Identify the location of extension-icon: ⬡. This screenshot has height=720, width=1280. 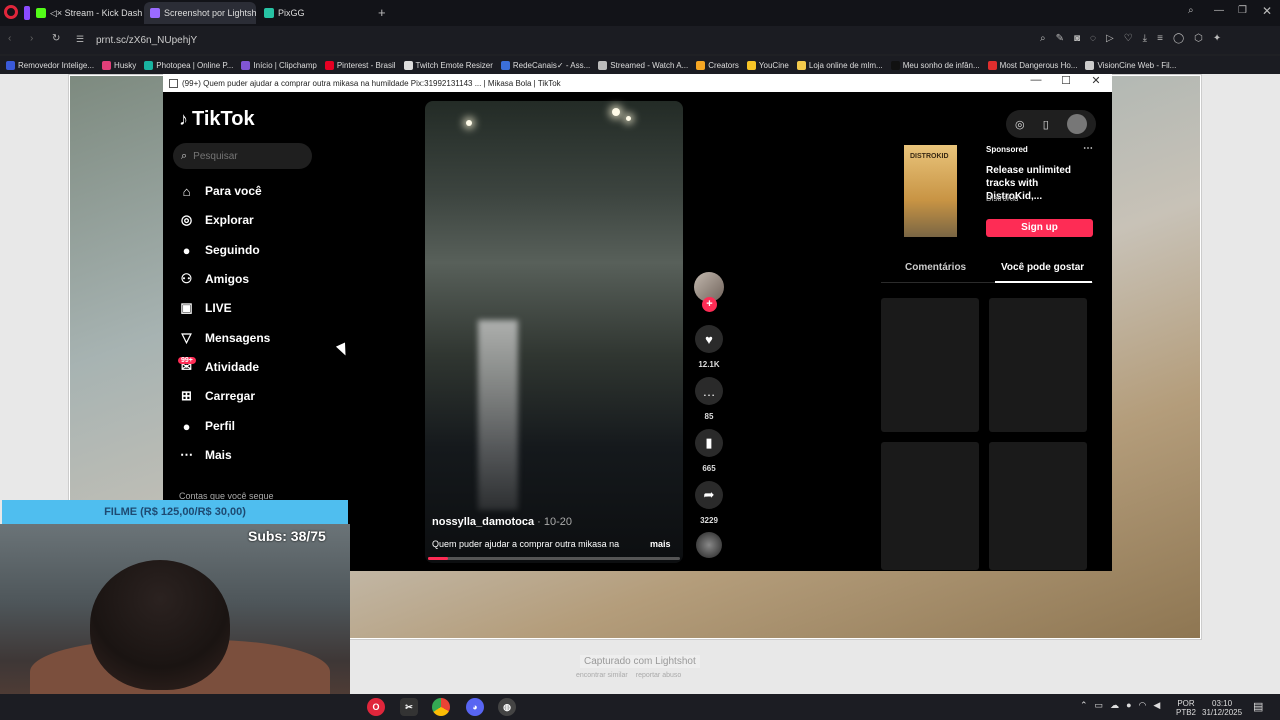
(1198, 38).